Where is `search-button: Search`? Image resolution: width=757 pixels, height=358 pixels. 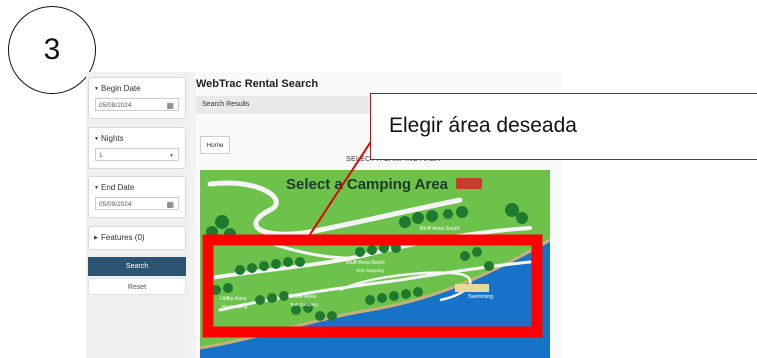
search-button: Search is located at coordinates (137, 266).